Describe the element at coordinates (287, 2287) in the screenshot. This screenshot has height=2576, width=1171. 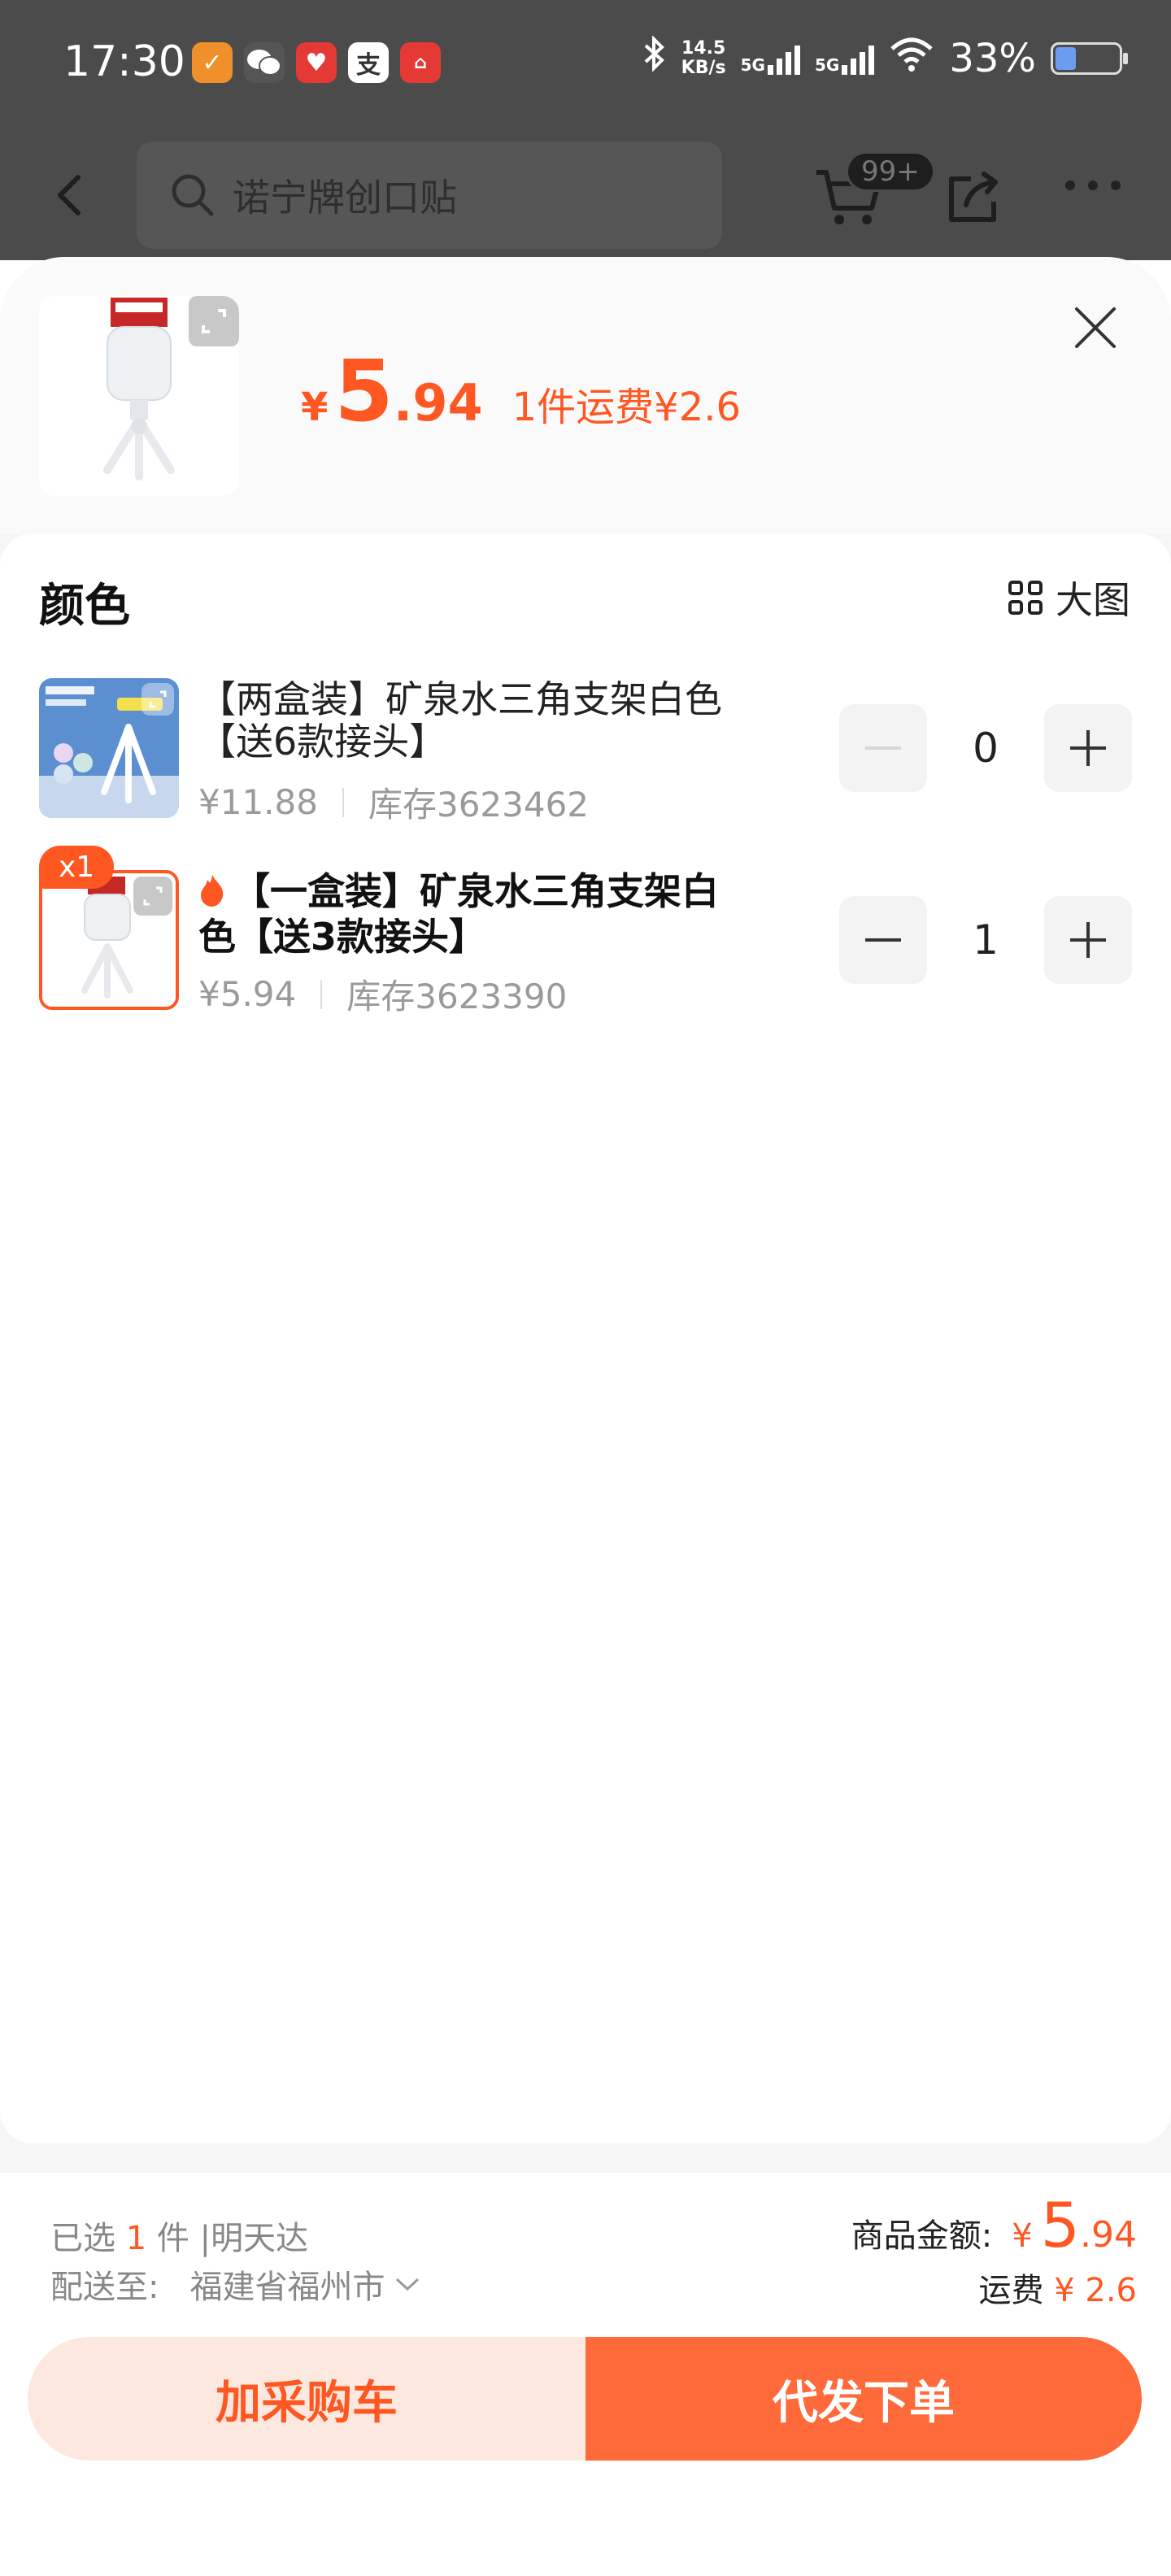
I see `ship-to-address: 福建省福州市` at that location.